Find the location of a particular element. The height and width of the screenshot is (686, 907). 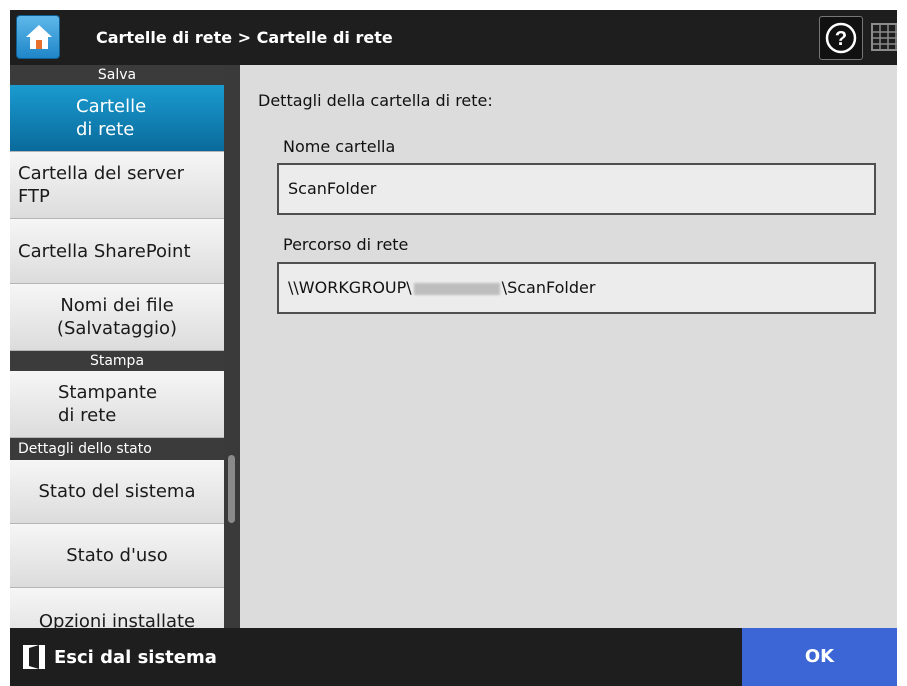

logout-button: Esci dal sistema is located at coordinates (113, 657).